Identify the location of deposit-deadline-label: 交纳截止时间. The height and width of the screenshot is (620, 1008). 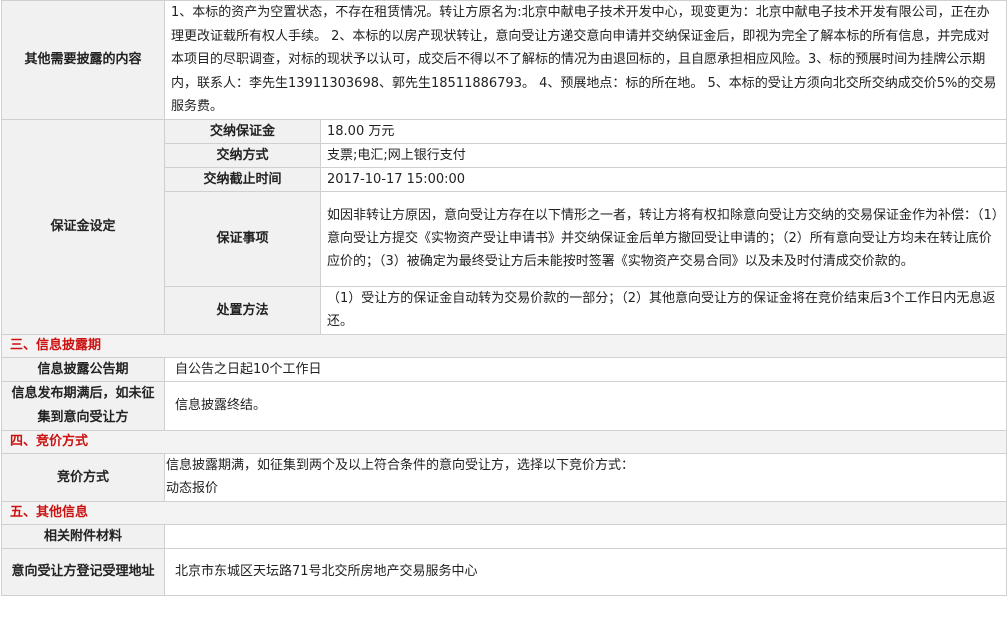
(242, 179).